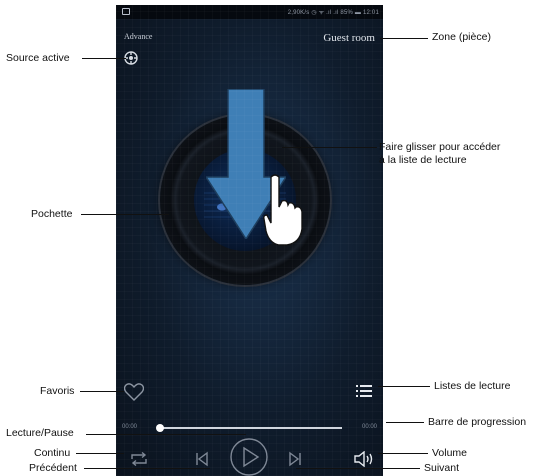 The height and width of the screenshot is (476, 540). Describe the element at coordinates (100, 453) in the screenshot. I see `leader-repeat` at that location.